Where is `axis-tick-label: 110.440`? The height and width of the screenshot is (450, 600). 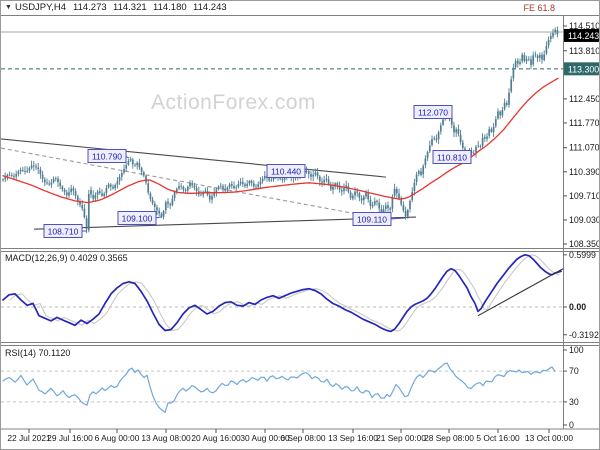
axis-tick-label: 110.440 is located at coordinates (286, 172).